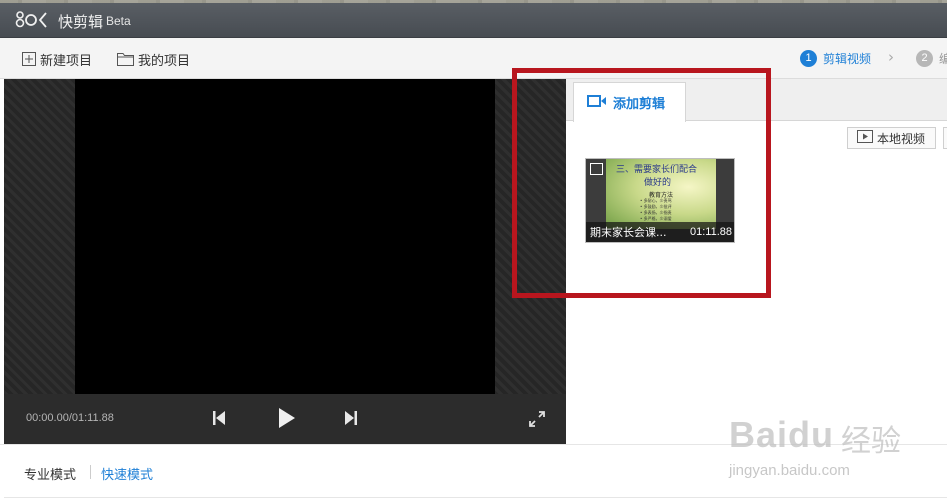 The width and height of the screenshot is (947, 504). What do you see at coordinates (658, 183) in the screenshot?
I see `slide-text: 做好的` at bounding box center [658, 183].